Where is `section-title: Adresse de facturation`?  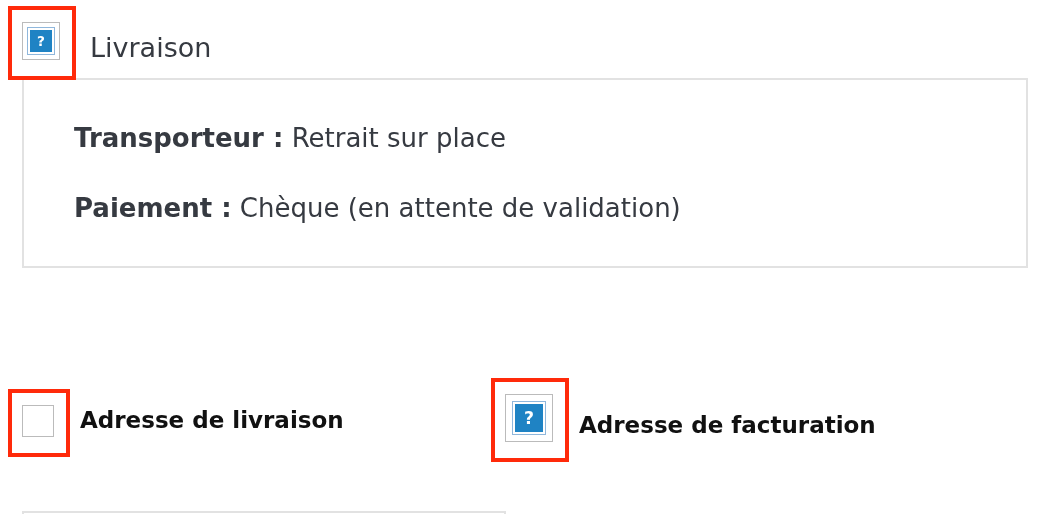 section-title: Adresse de facturation is located at coordinates (727, 424).